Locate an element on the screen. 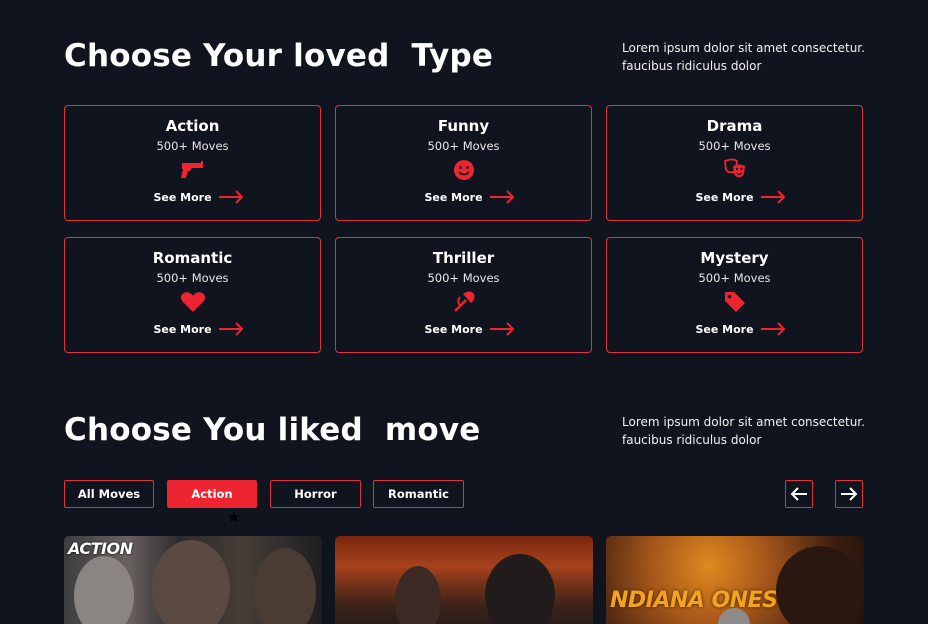 The width and height of the screenshot is (928, 624). category-card-drama: Drama 500+ Moves See More is located at coordinates (734, 163).